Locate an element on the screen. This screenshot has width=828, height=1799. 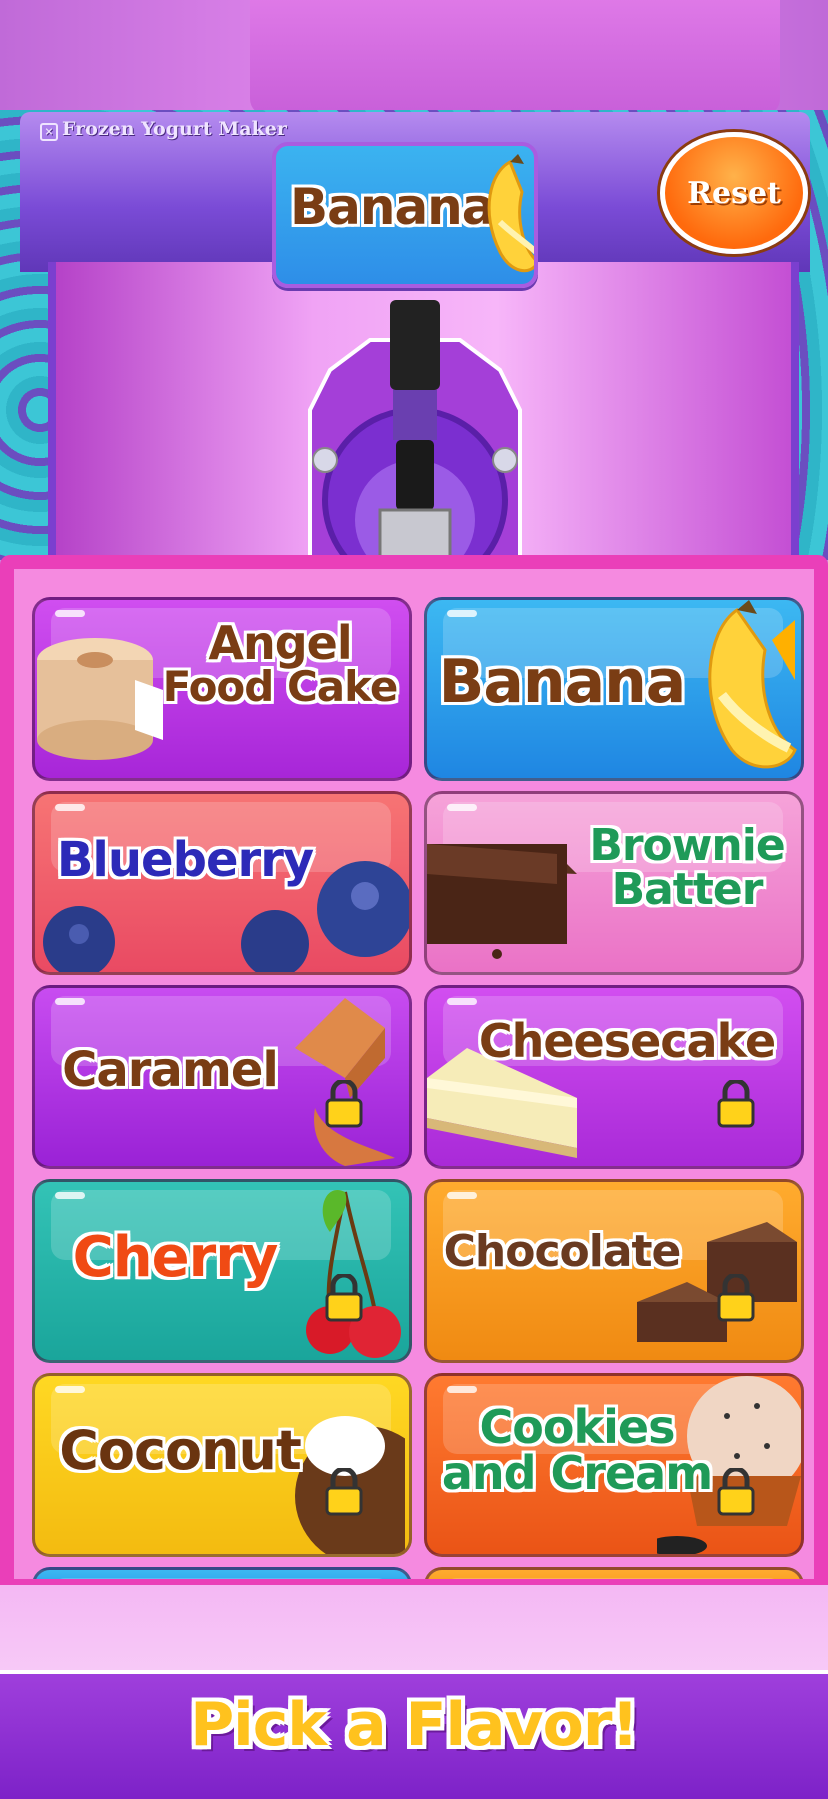
flavor-label-line1: Cheesecake is located at coordinates (627, 1041).